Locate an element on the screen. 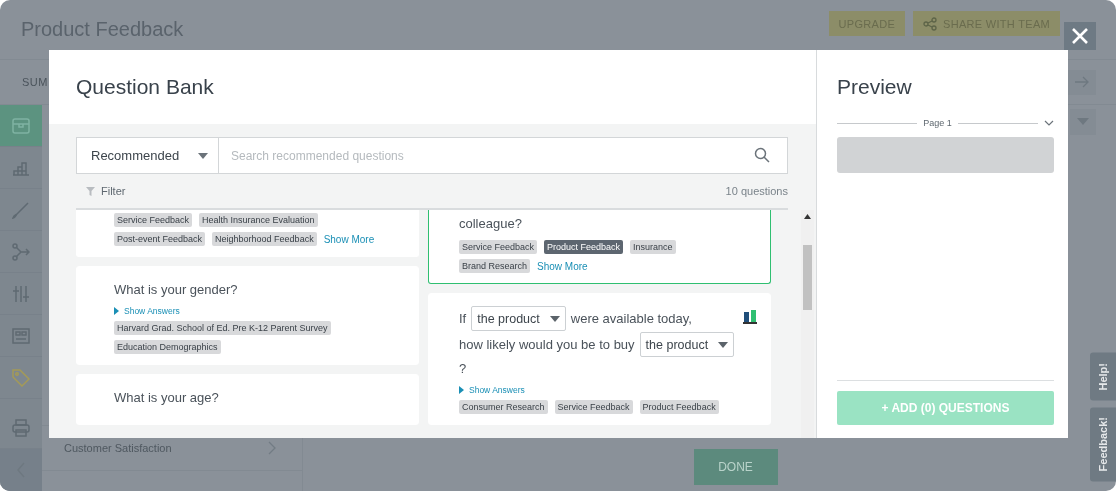 The width and height of the screenshot is (1116, 491). preview-title: Preview is located at coordinates (874, 87).